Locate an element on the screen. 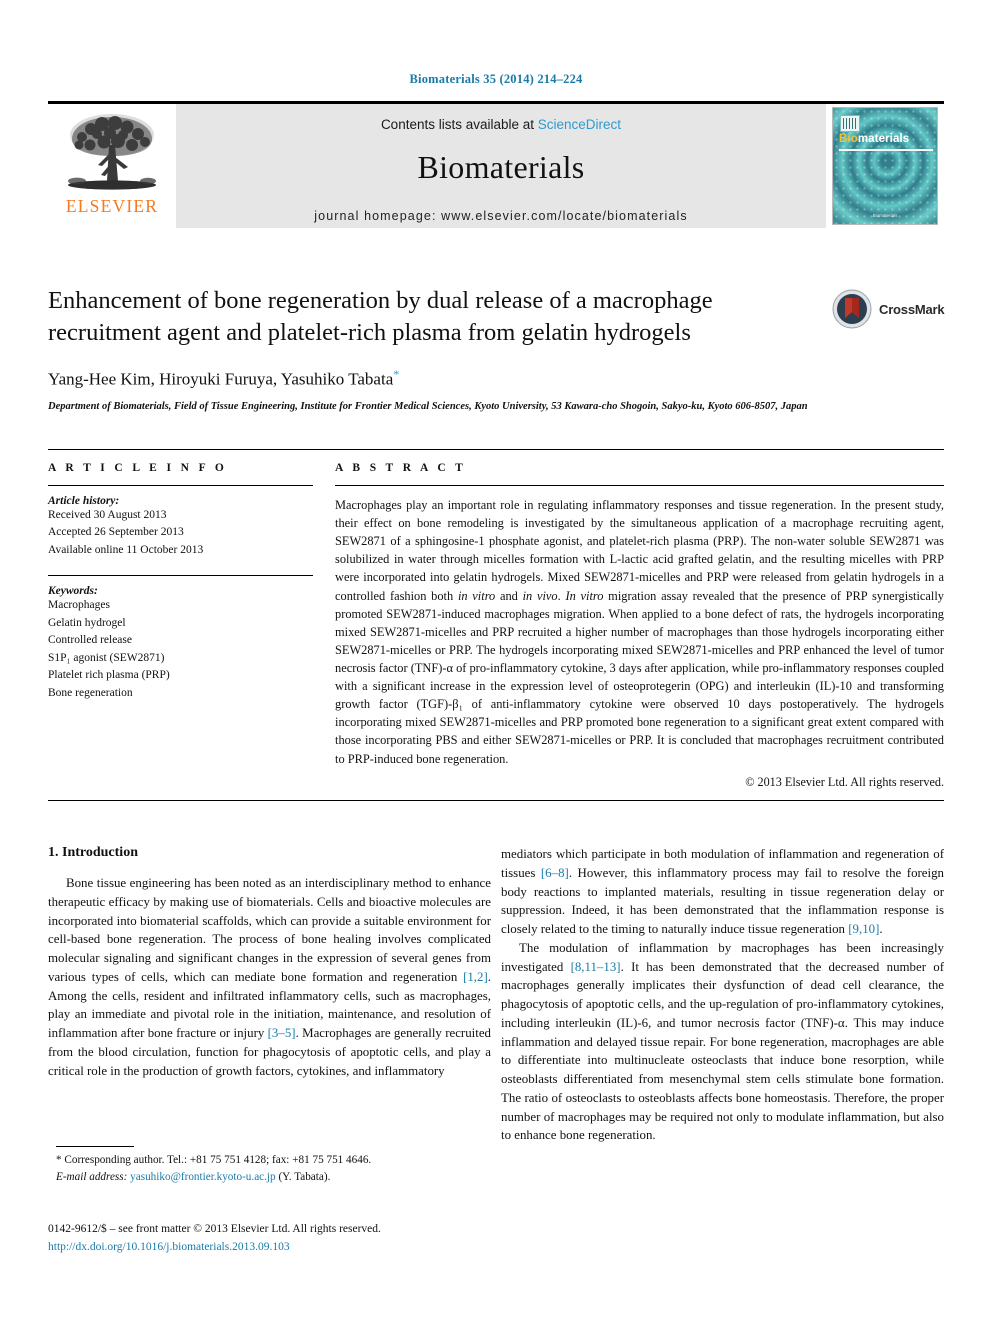 This screenshot has height=1323, width=992. keyword-item: Controlled release is located at coordinates (90, 640).